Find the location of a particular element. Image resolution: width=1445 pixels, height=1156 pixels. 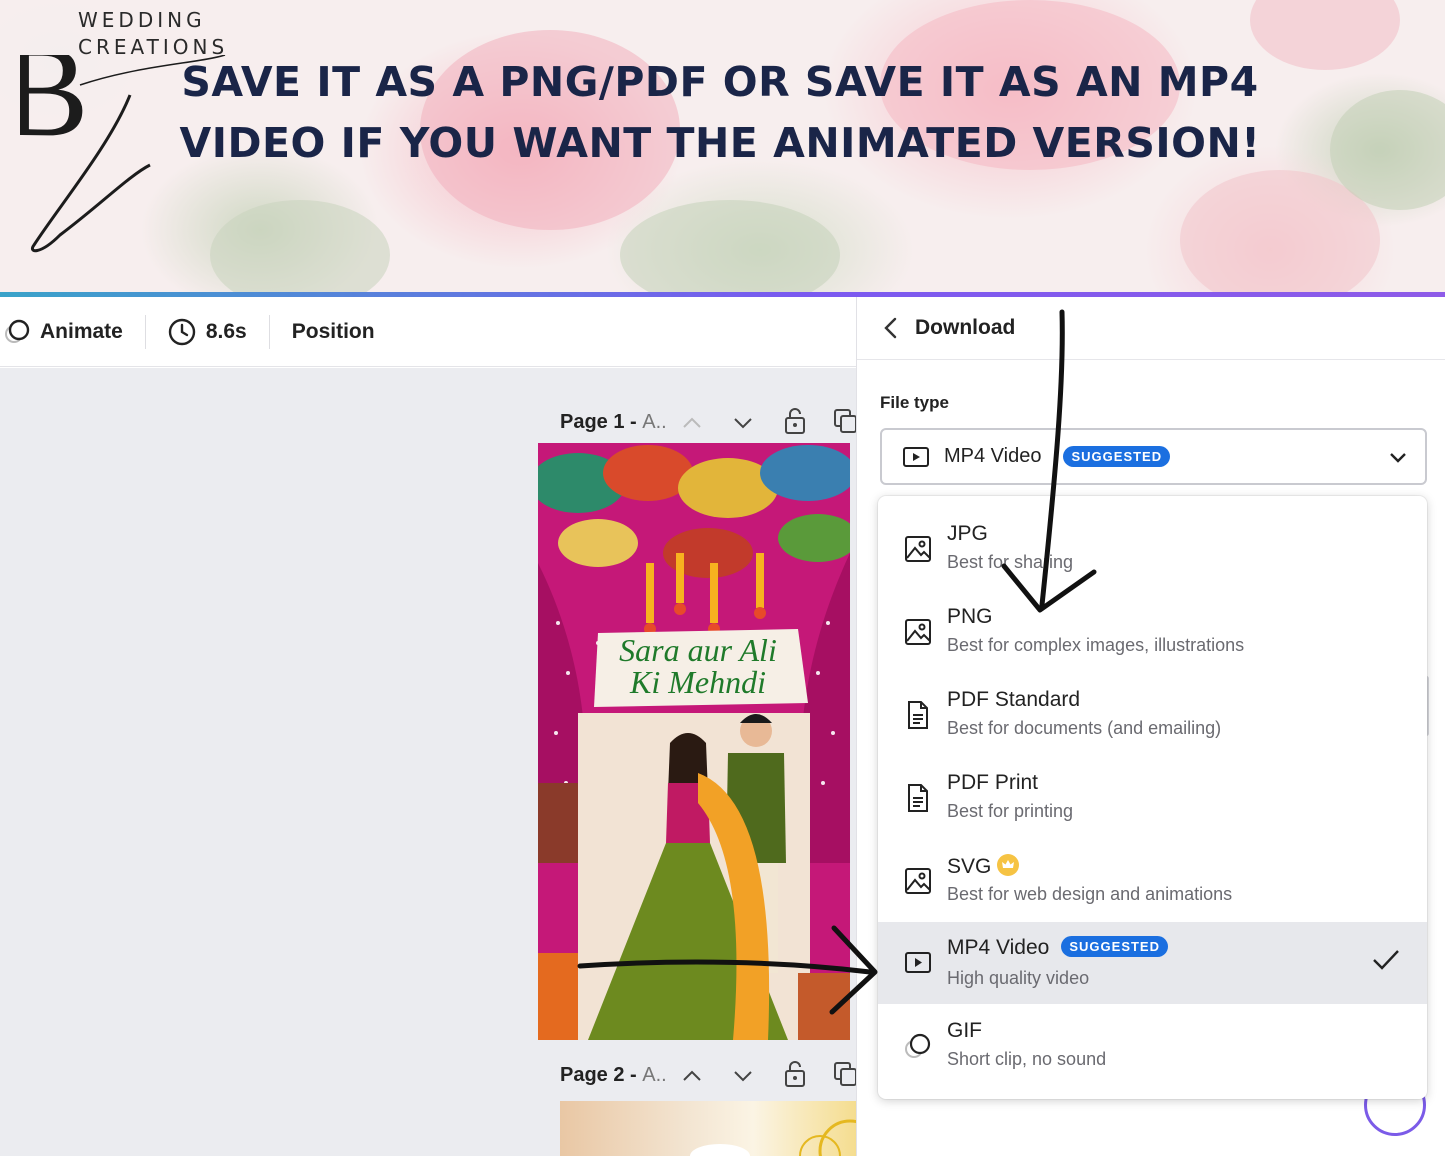

option-name: PDF Standard is located at coordinates (1014, 699).